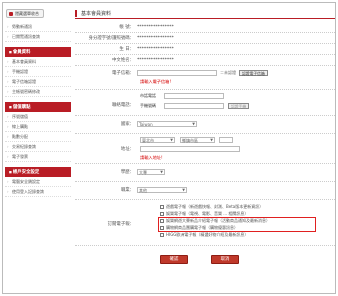 The height and width of the screenshot is (296, 338). What do you see at coordinates (155, 27) in the screenshot?
I see `account-value: ****************` at bounding box center [155, 27].